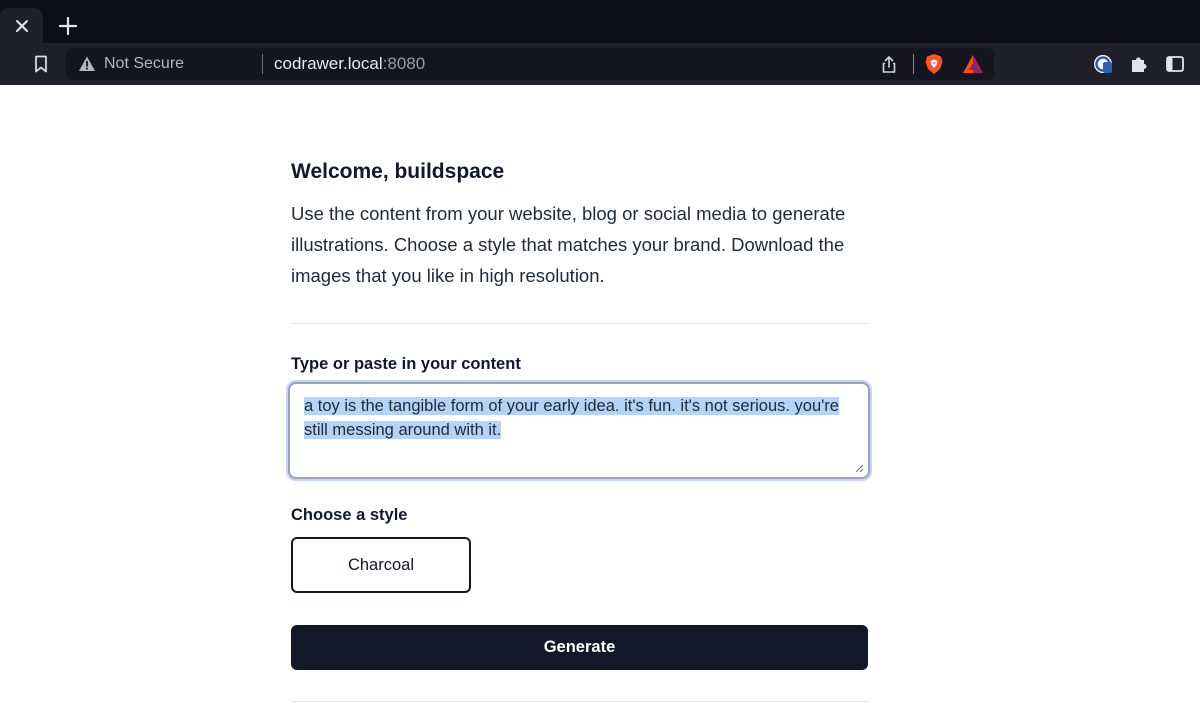 This screenshot has width=1200, height=726. I want to click on url-port: :8080, so click(404, 63).